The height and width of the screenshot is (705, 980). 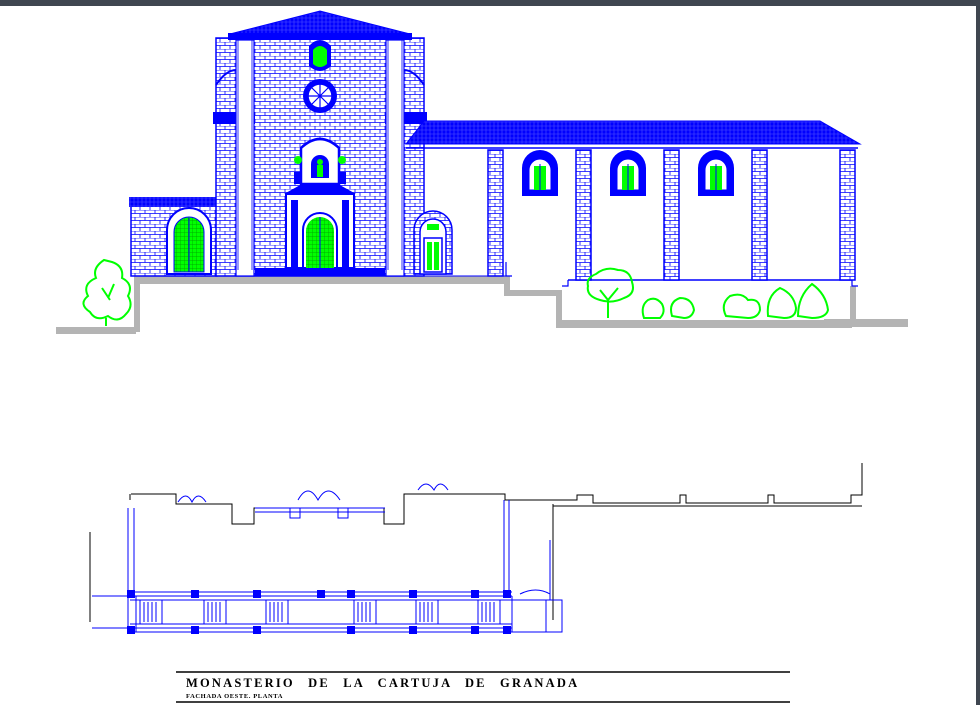 What do you see at coordinates (482, 305) in the screenshot?
I see `ground-line` at bounding box center [482, 305].